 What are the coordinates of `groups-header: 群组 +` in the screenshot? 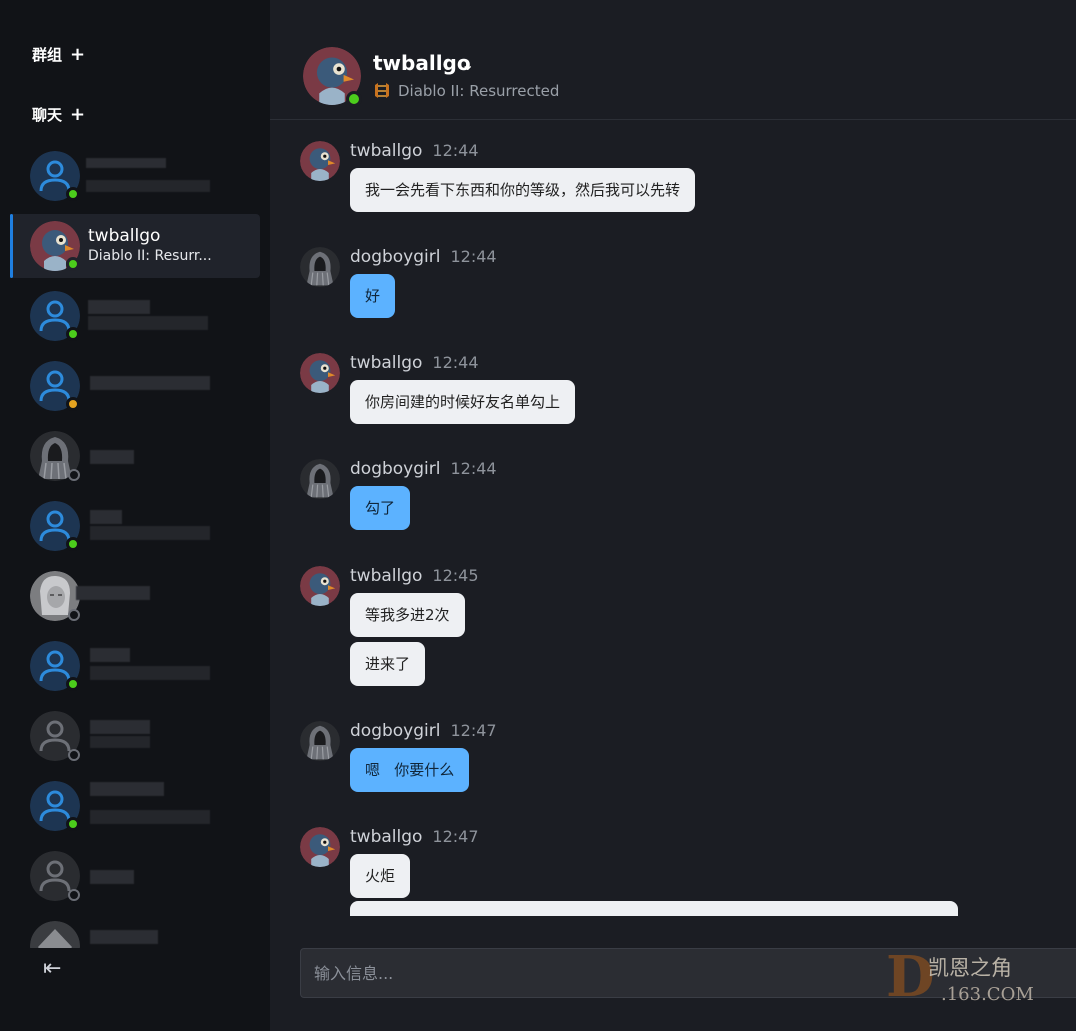 It's located at (58, 54).